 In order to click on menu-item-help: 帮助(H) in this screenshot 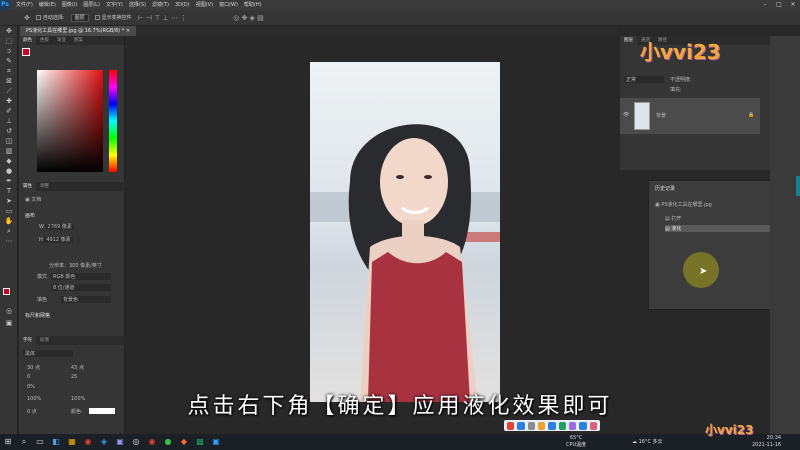, I will do `click(253, 5)`.